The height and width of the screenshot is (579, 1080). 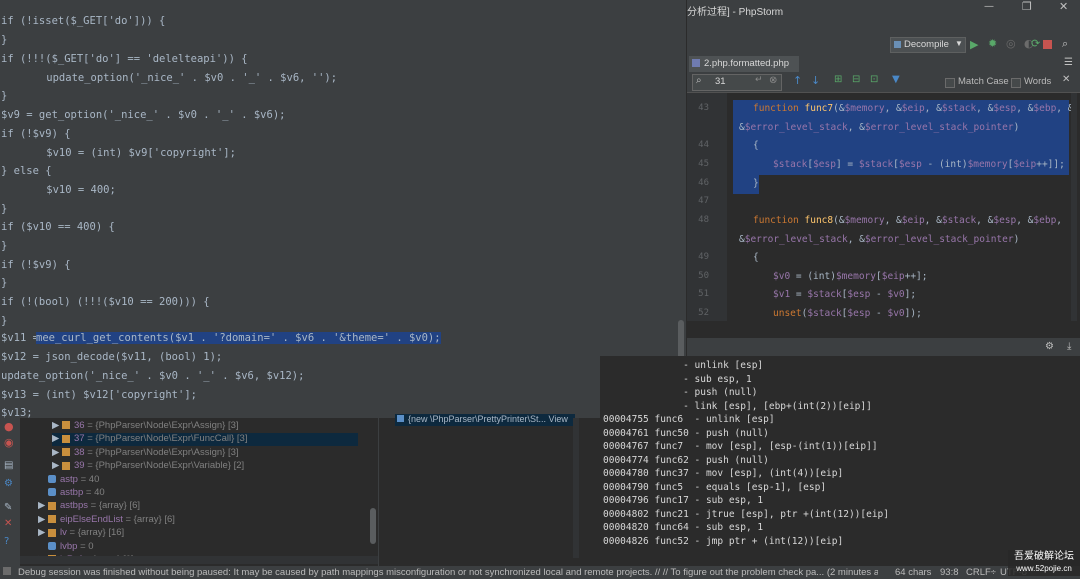 What do you see at coordinates (703, 313) in the screenshot?
I see `line-number: 52` at bounding box center [703, 313].